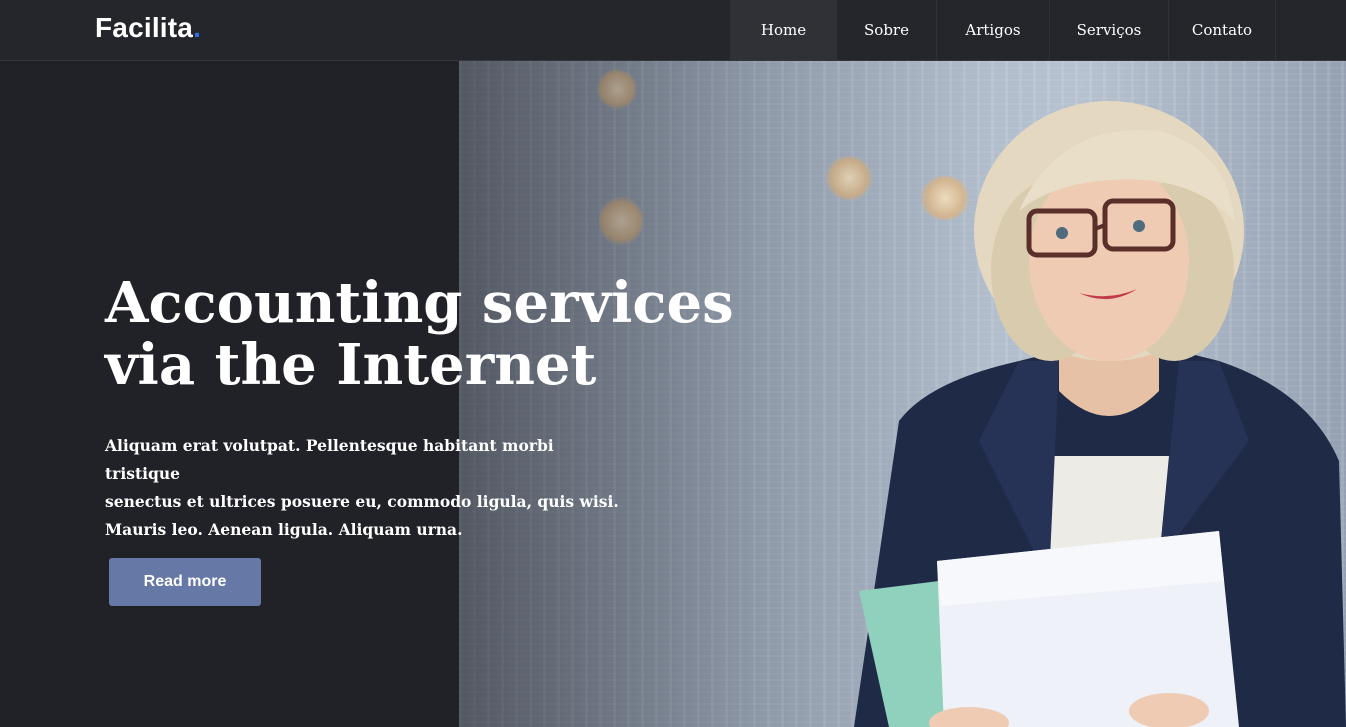  Describe the element at coordinates (992, 30) in the screenshot. I see `nav-item-artigos: Artigos` at that location.